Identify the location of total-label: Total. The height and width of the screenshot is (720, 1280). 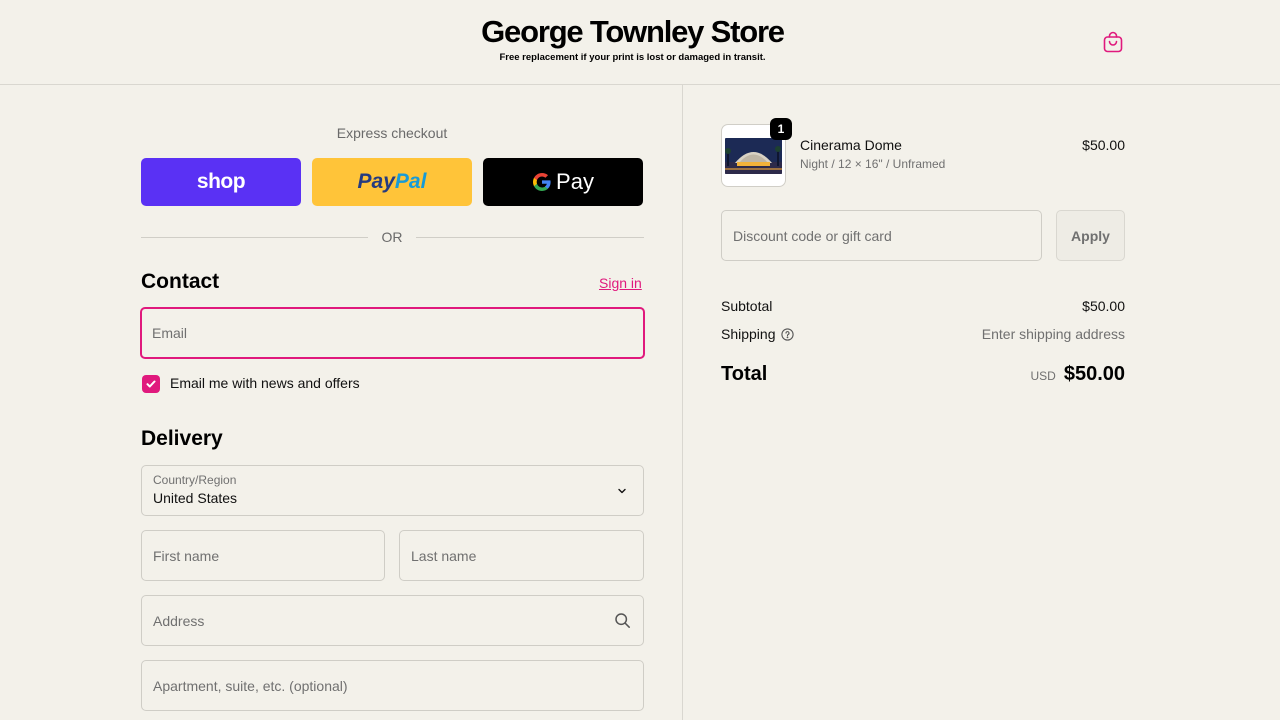
(744, 374).